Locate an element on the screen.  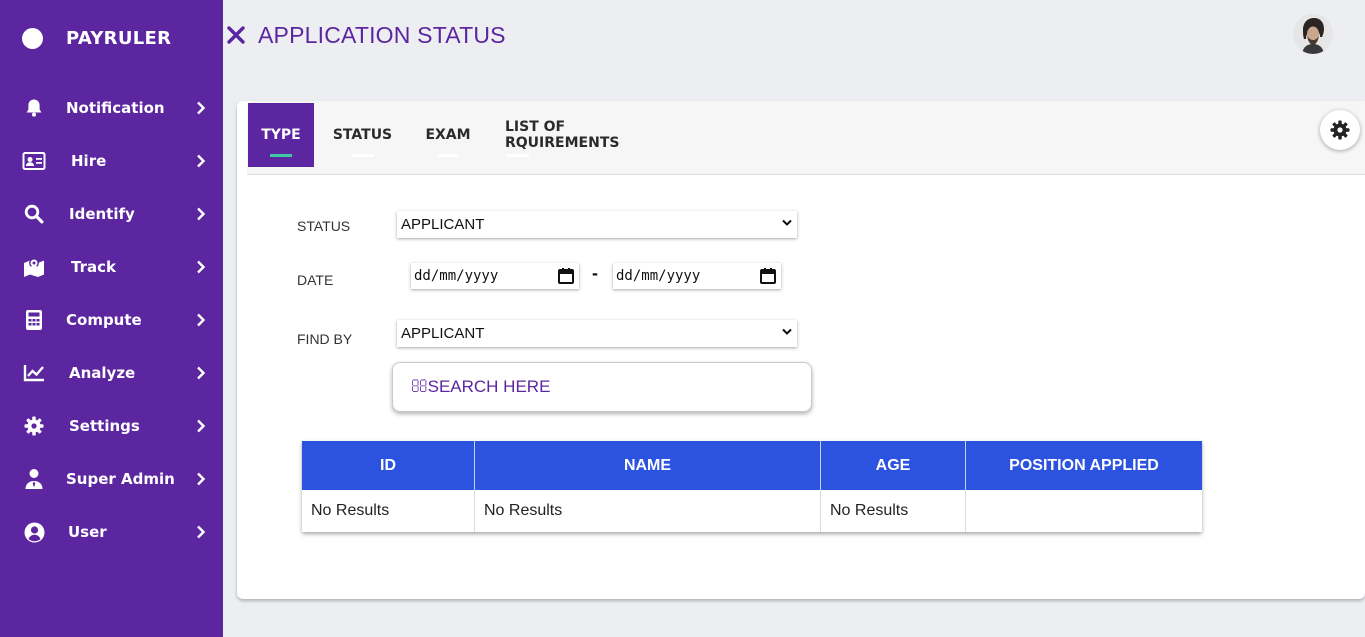
table-cell-age: No Results is located at coordinates (893, 511).